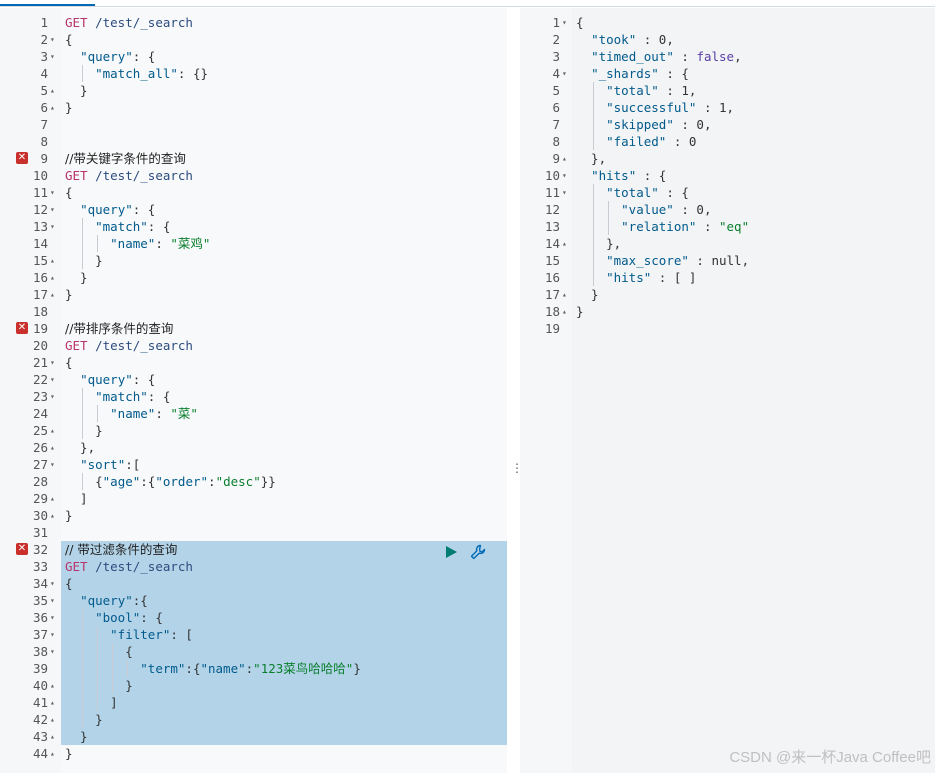  Describe the element at coordinates (136, 73) in the screenshot. I see `code-text: "match_all": {}` at that location.